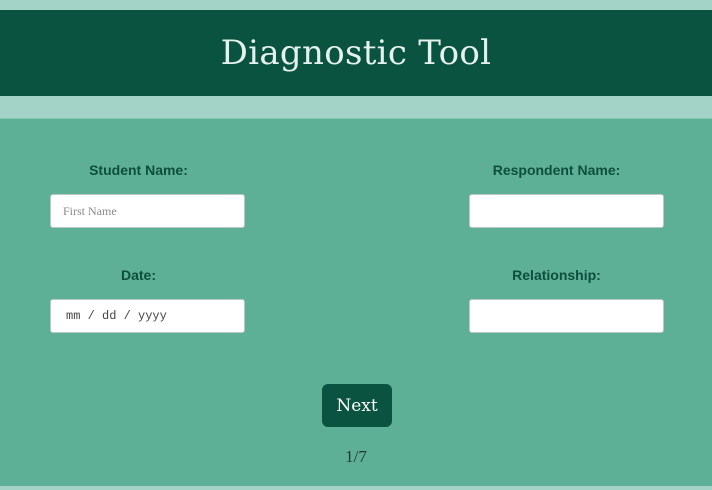 This screenshot has width=712, height=490. I want to click on page-title: Diagnostic Tool, so click(356, 53).